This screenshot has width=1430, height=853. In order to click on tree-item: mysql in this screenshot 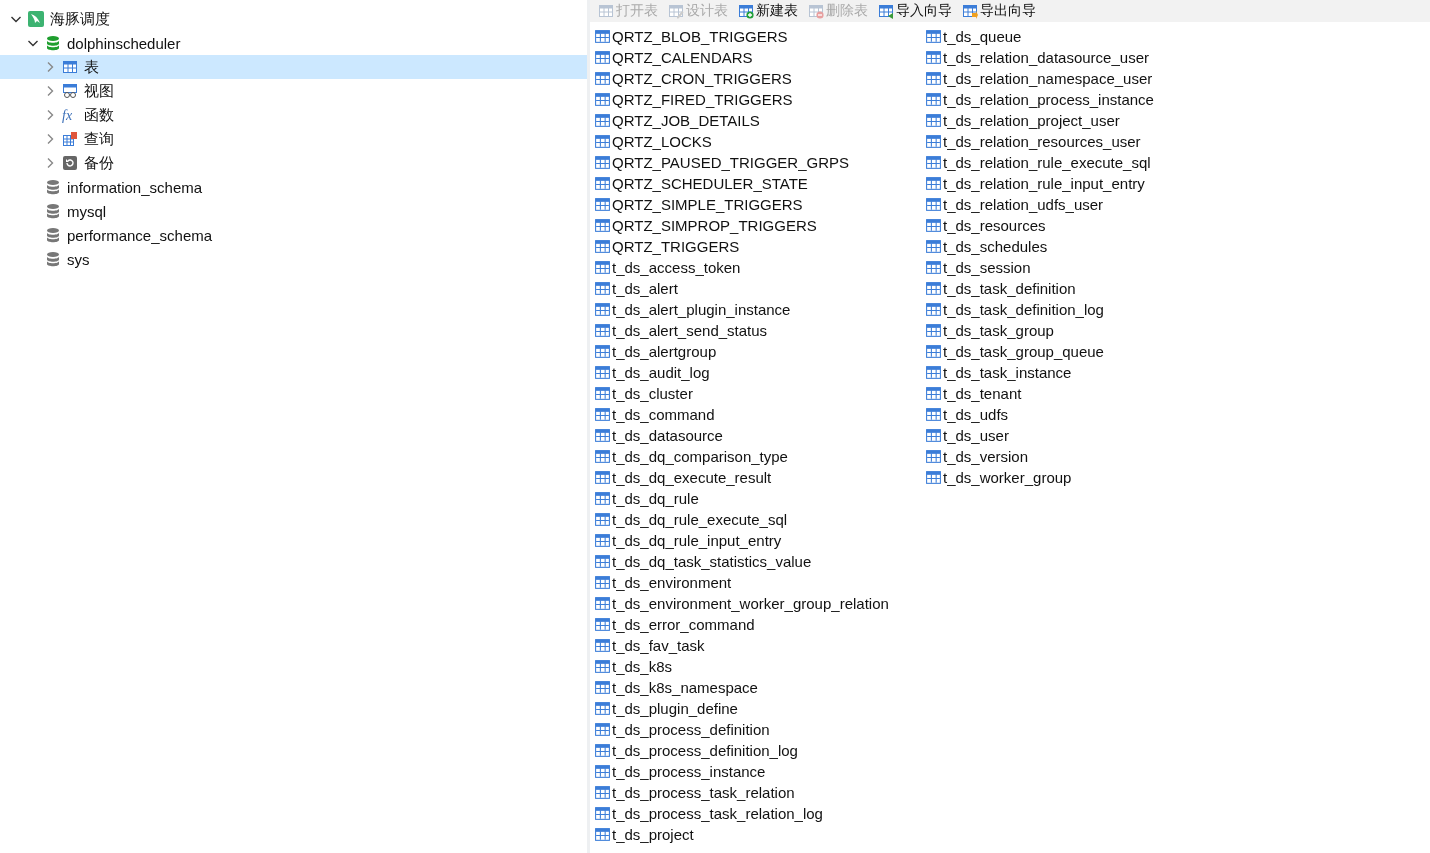, I will do `click(293, 211)`.